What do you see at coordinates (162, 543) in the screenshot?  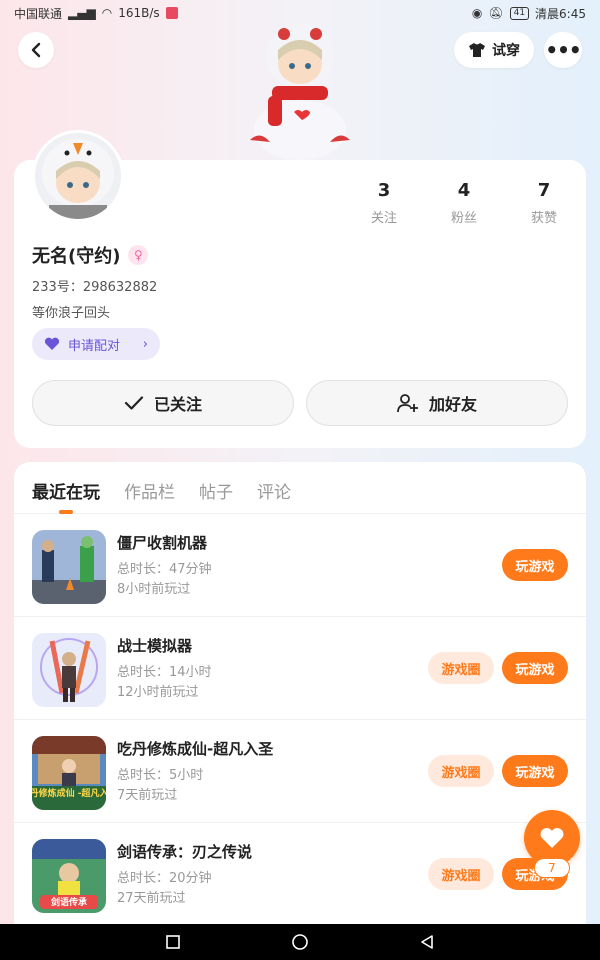 I see `game-title: 僵尸收割机器` at bounding box center [162, 543].